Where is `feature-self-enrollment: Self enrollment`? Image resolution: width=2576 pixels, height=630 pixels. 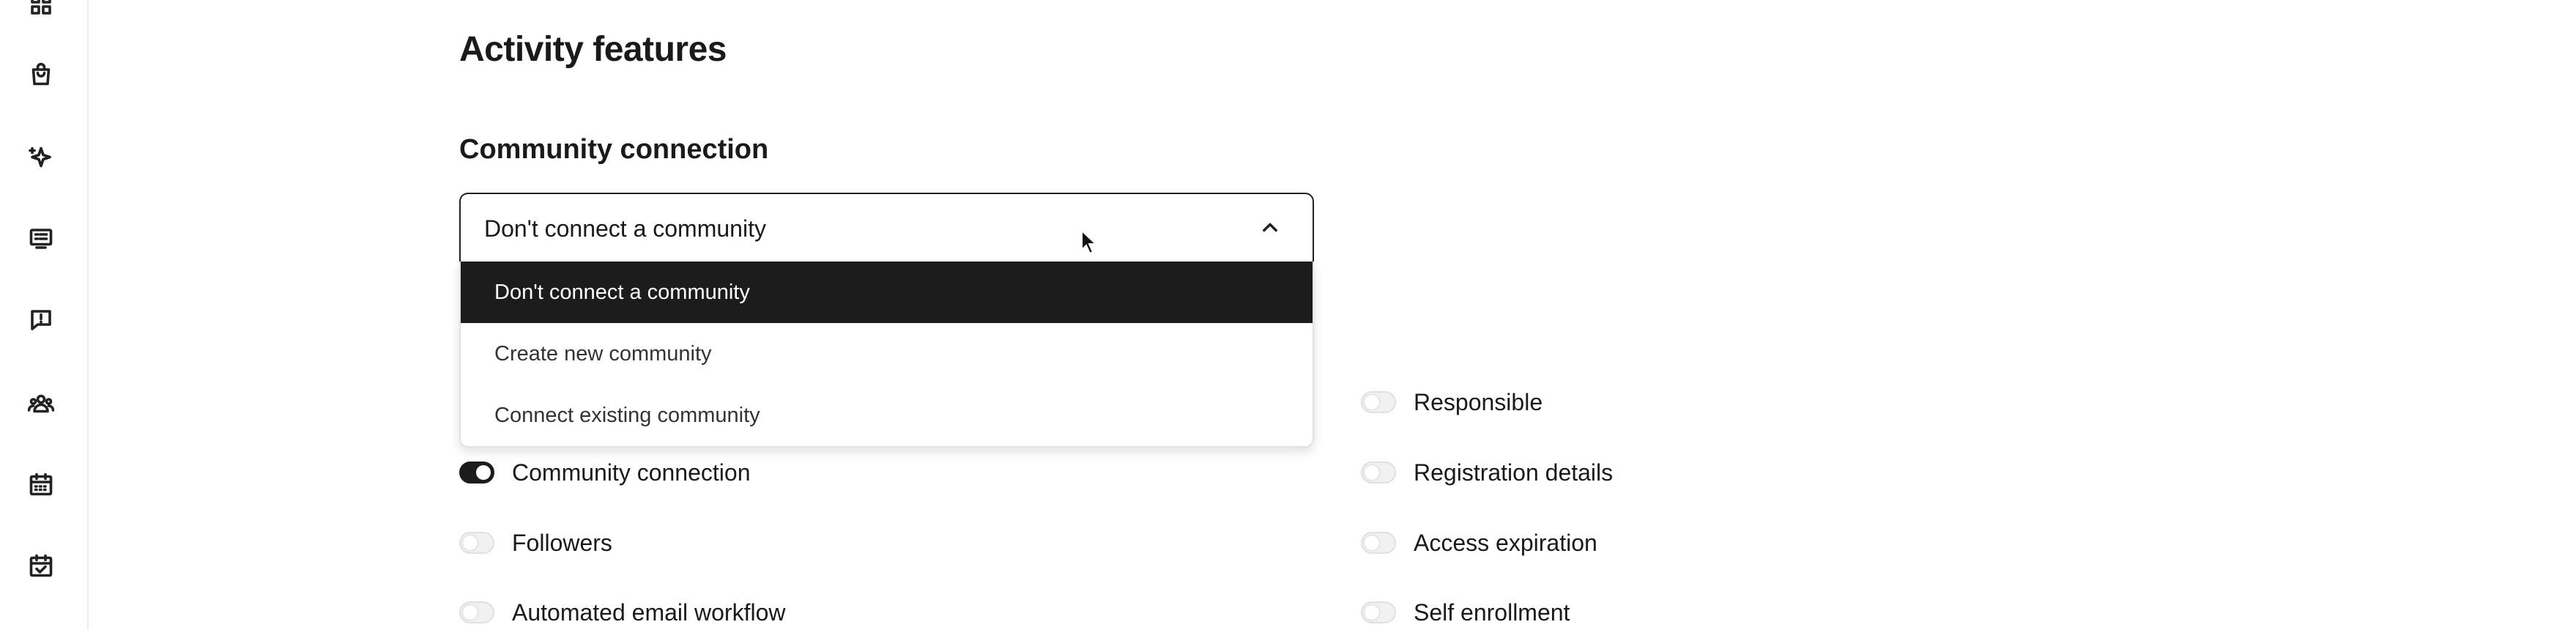 feature-self-enrollment: Self enrollment is located at coordinates (1465, 612).